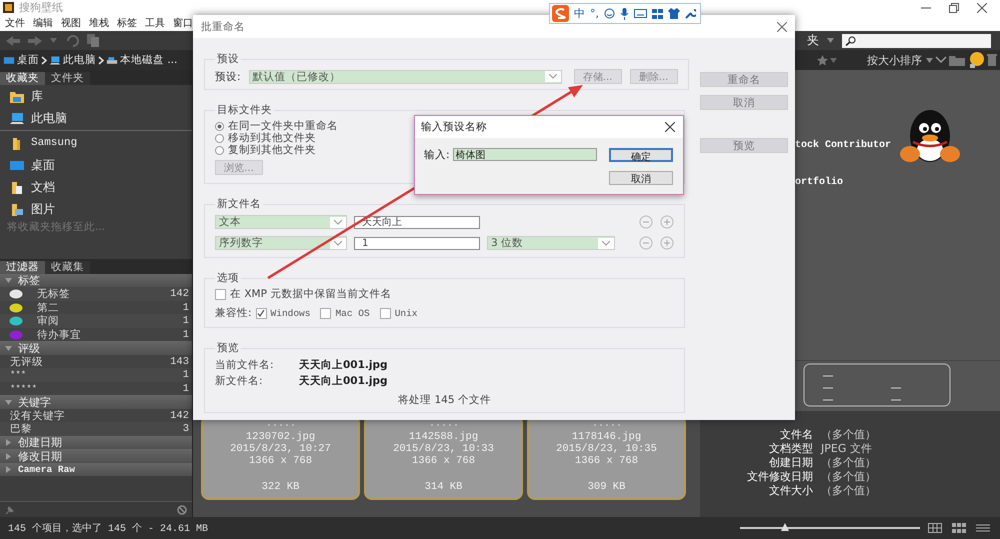 This screenshot has width=1000, height=539. Describe the element at coordinates (41, 7) in the screenshot. I see `window-title: 搜狗壁纸` at that location.